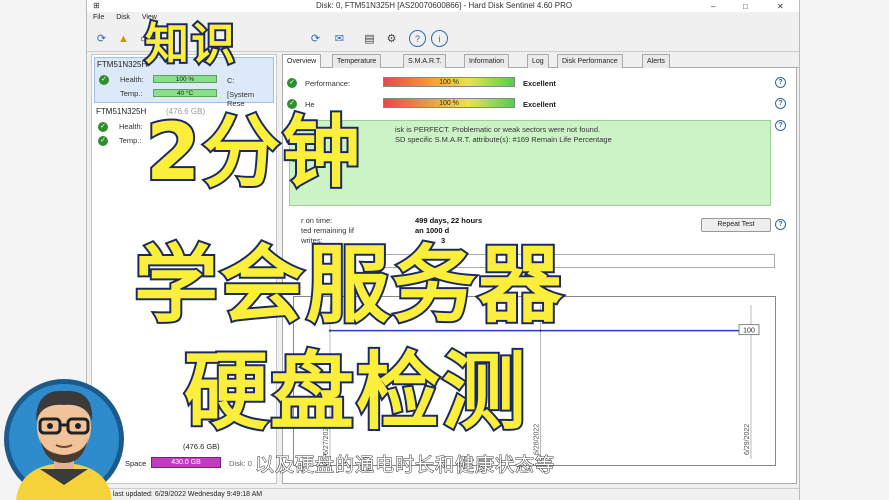 The image size is (889, 500). I want to click on menu-file: File, so click(98, 17).